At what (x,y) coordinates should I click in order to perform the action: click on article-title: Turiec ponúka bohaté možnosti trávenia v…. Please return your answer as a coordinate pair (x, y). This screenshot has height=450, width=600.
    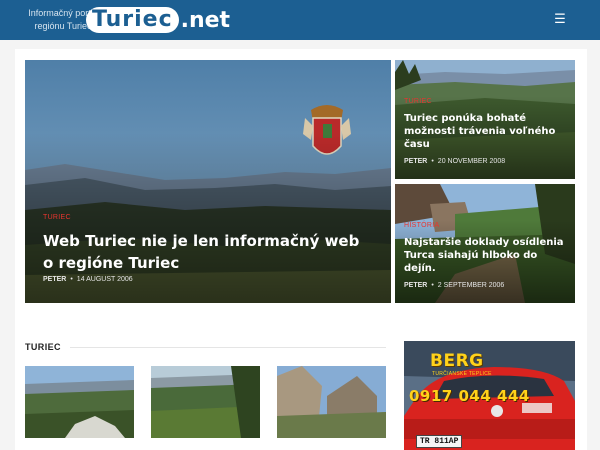
    Looking at the image, I should click on (486, 131).